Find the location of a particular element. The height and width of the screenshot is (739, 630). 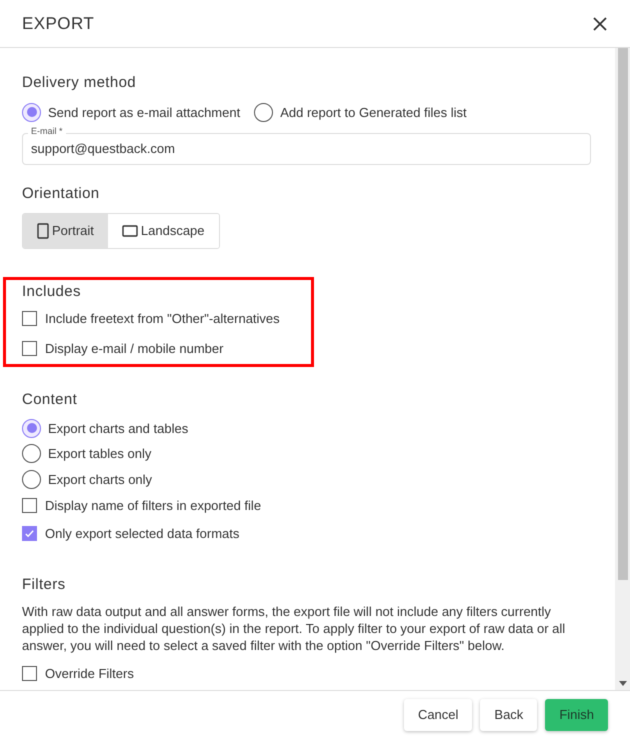

option-label: Export charts and tables is located at coordinates (118, 429).